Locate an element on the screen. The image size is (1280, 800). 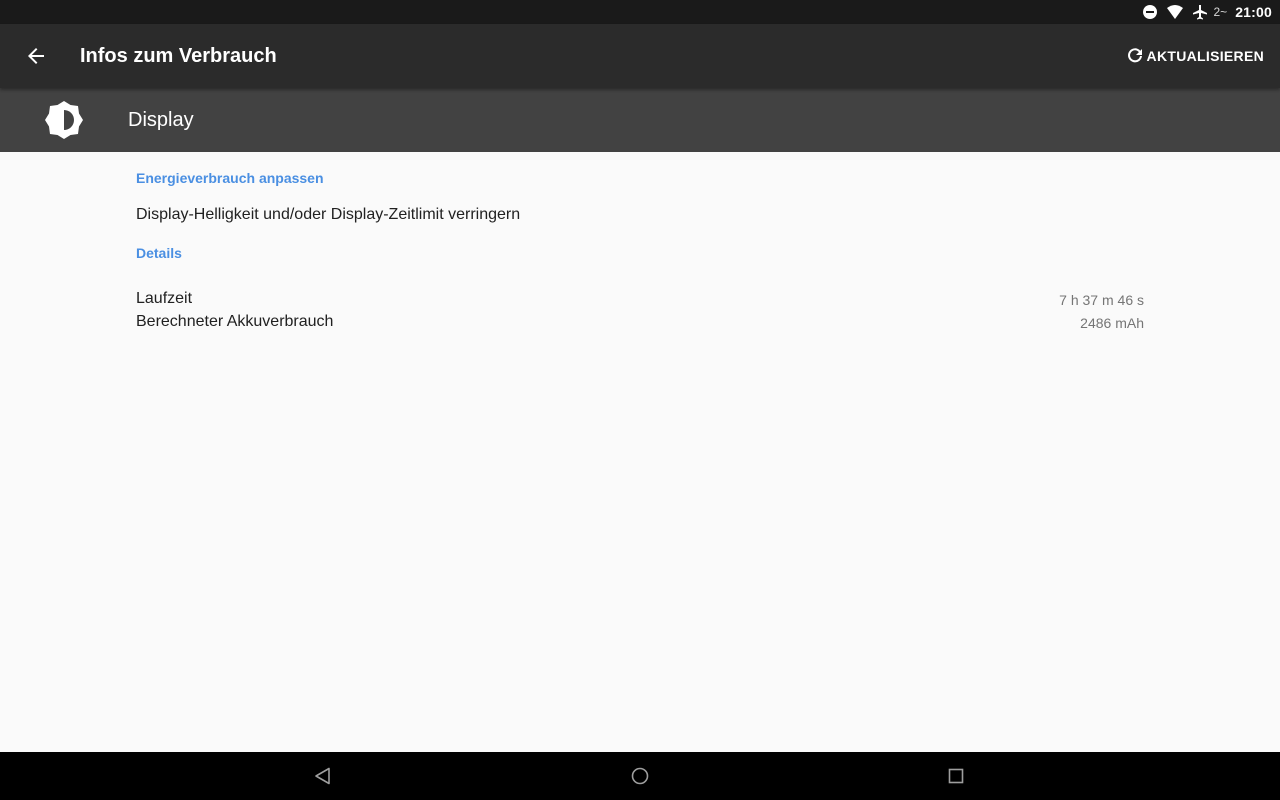
app-bar: Infos zum Verbrauch AKTUALISIEREN is located at coordinates (640, 56).